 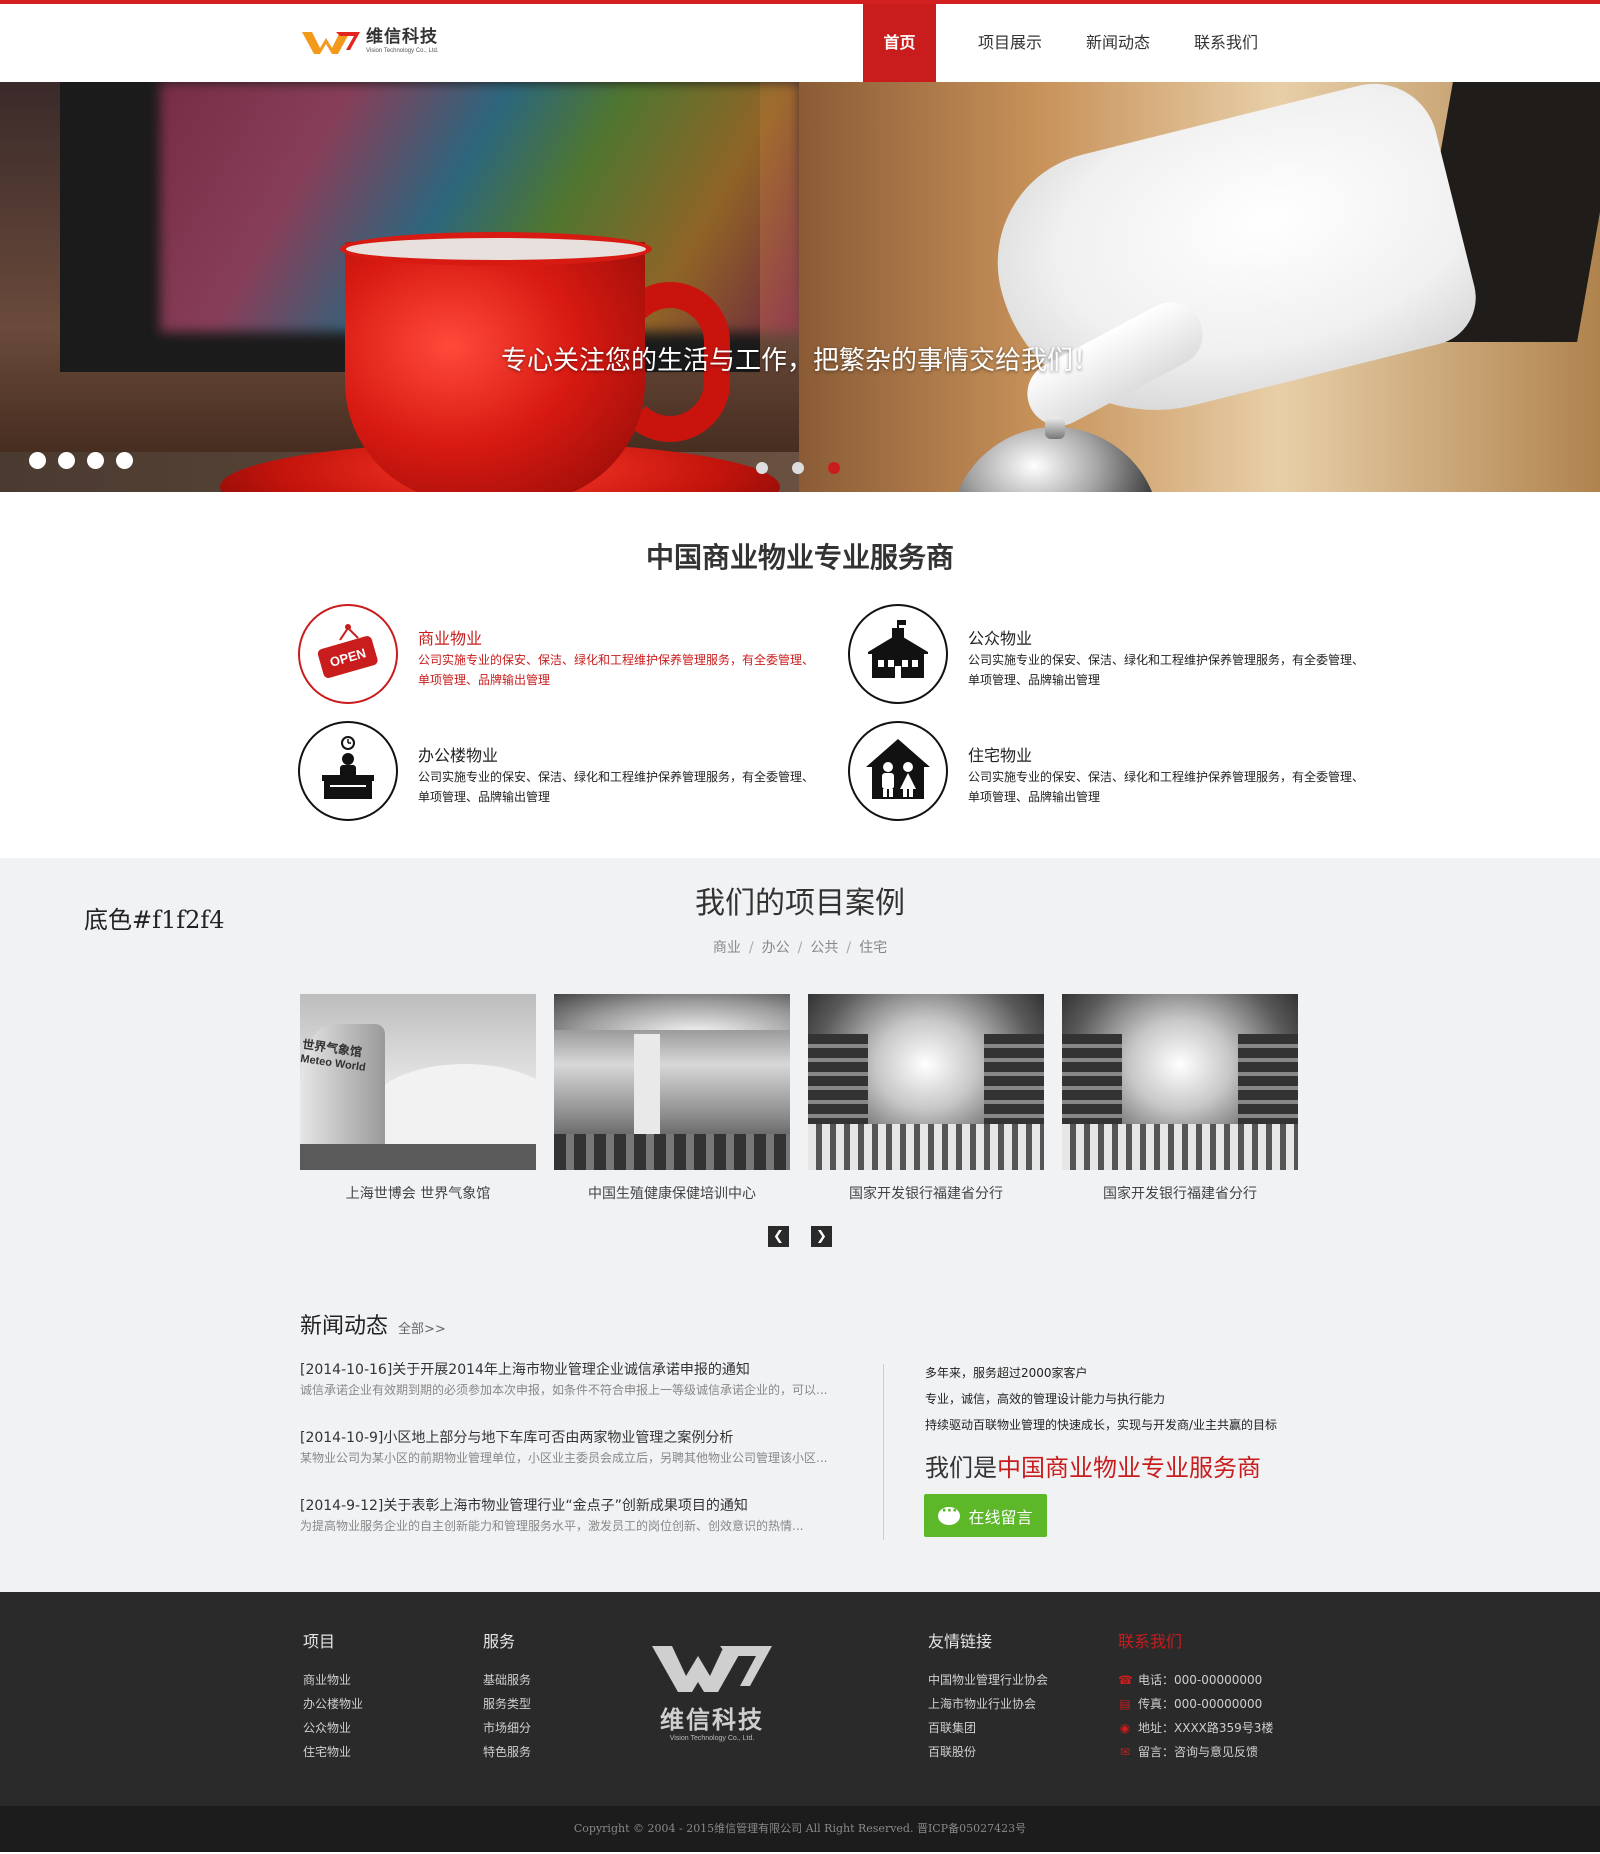 I want to click on about-line: 持续驱动百联物业管理的快速成长，实现与开发商/业主共赢的目标, so click(x=1101, y=1425).